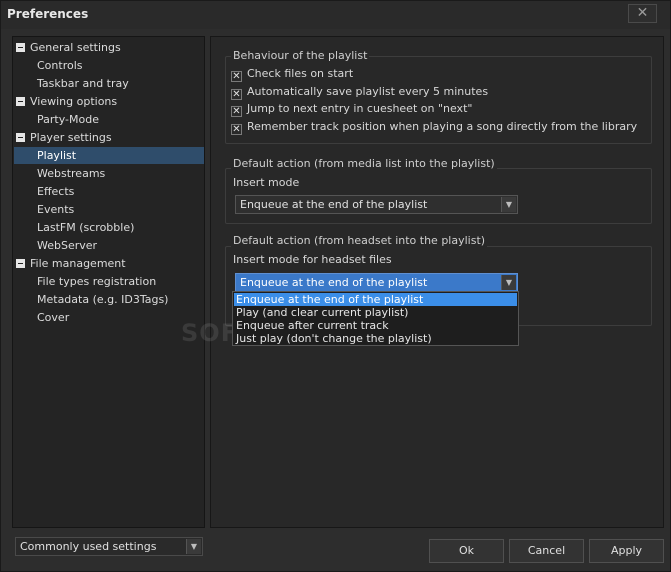  What do you see at coordinates (546, 551) in the screenshot?
I see `cancel-button: Cancel` at bounding box center [546, 551].